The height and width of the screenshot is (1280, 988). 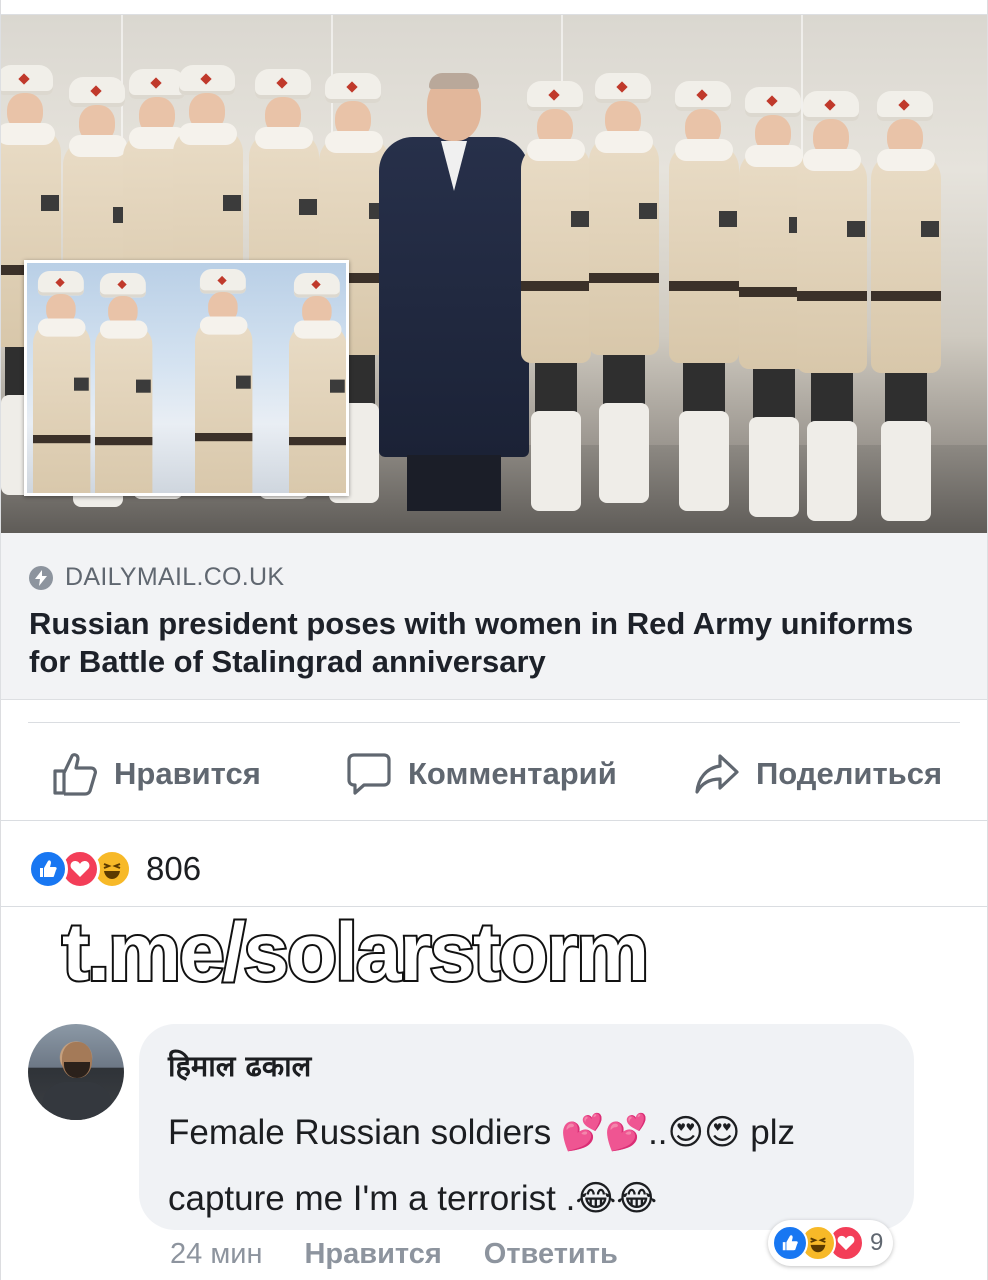 What do you see at coordinates (717, 774) in the screenshot?
I see `share-arrow-icon` at bounding box center [717, 774].